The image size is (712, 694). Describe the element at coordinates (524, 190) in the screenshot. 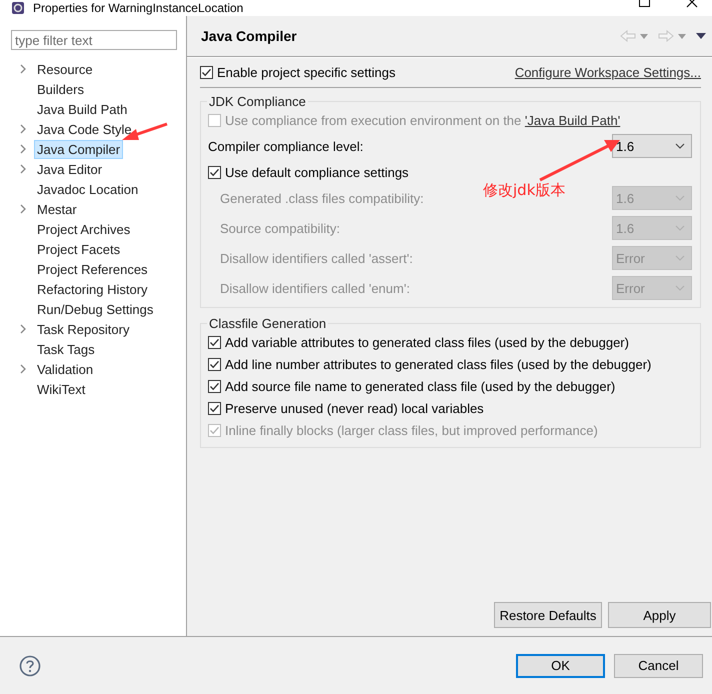

I see `annotation-text: 修改jdk版本` at that location.